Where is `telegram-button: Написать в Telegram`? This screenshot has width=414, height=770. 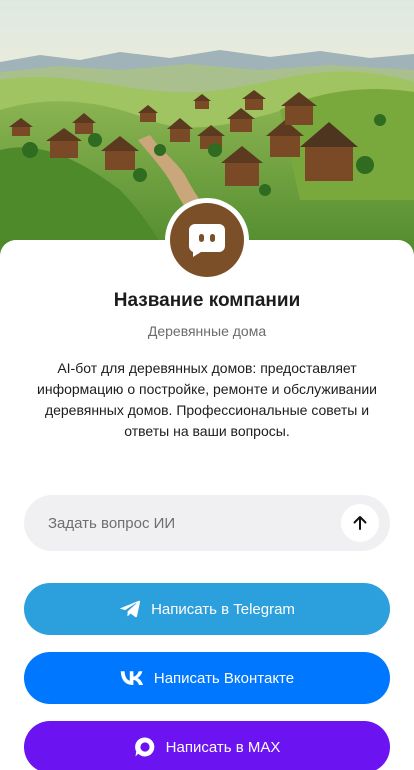 telegram-button: Написать в Telegram is located at coordinates (207, 609).